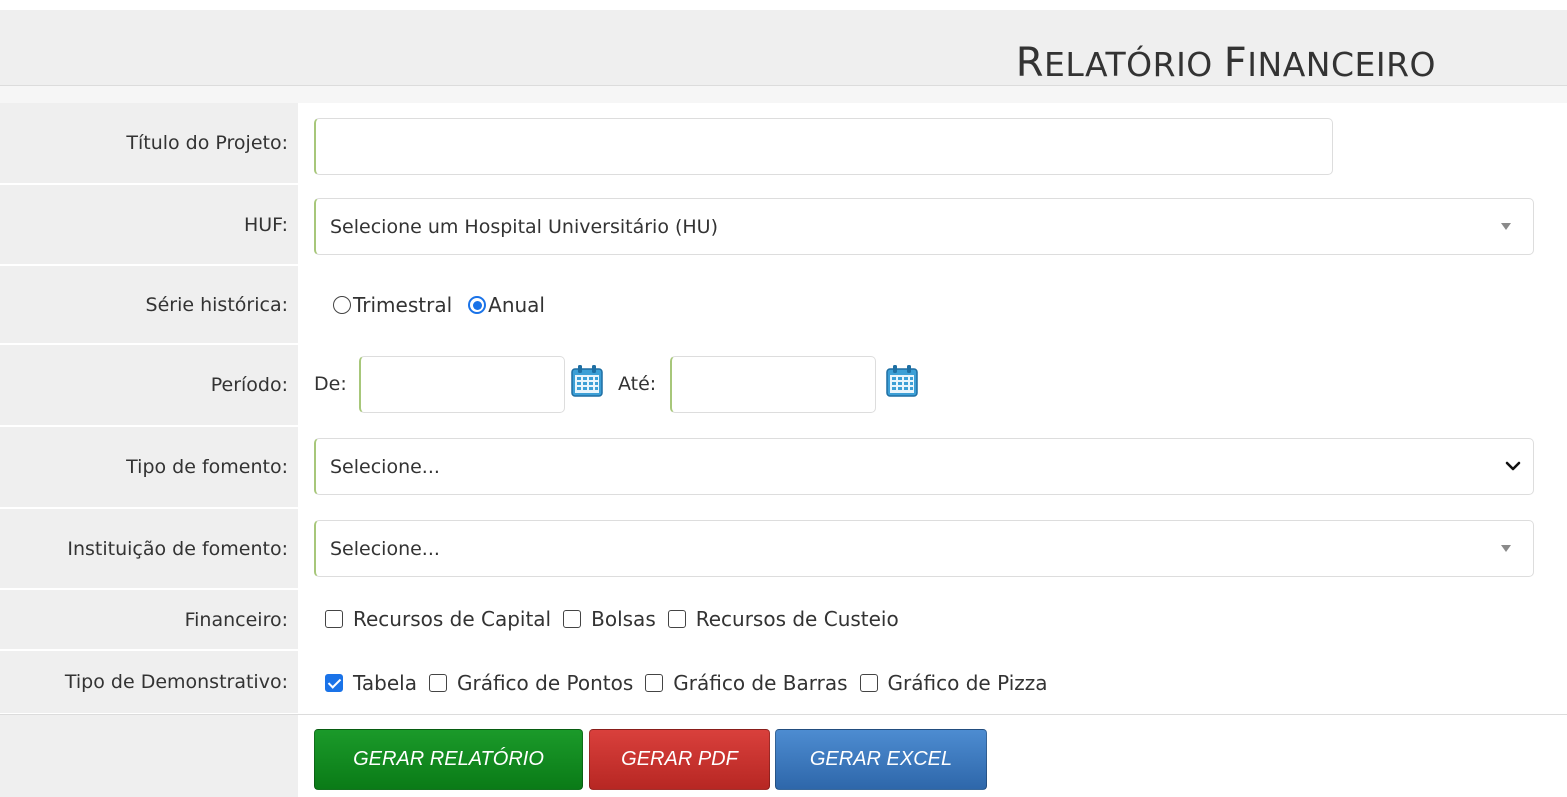 This screenshot has height=797, width=1567. I want to click on checkbox-tabela-label: Tabela, so click(385, 683).